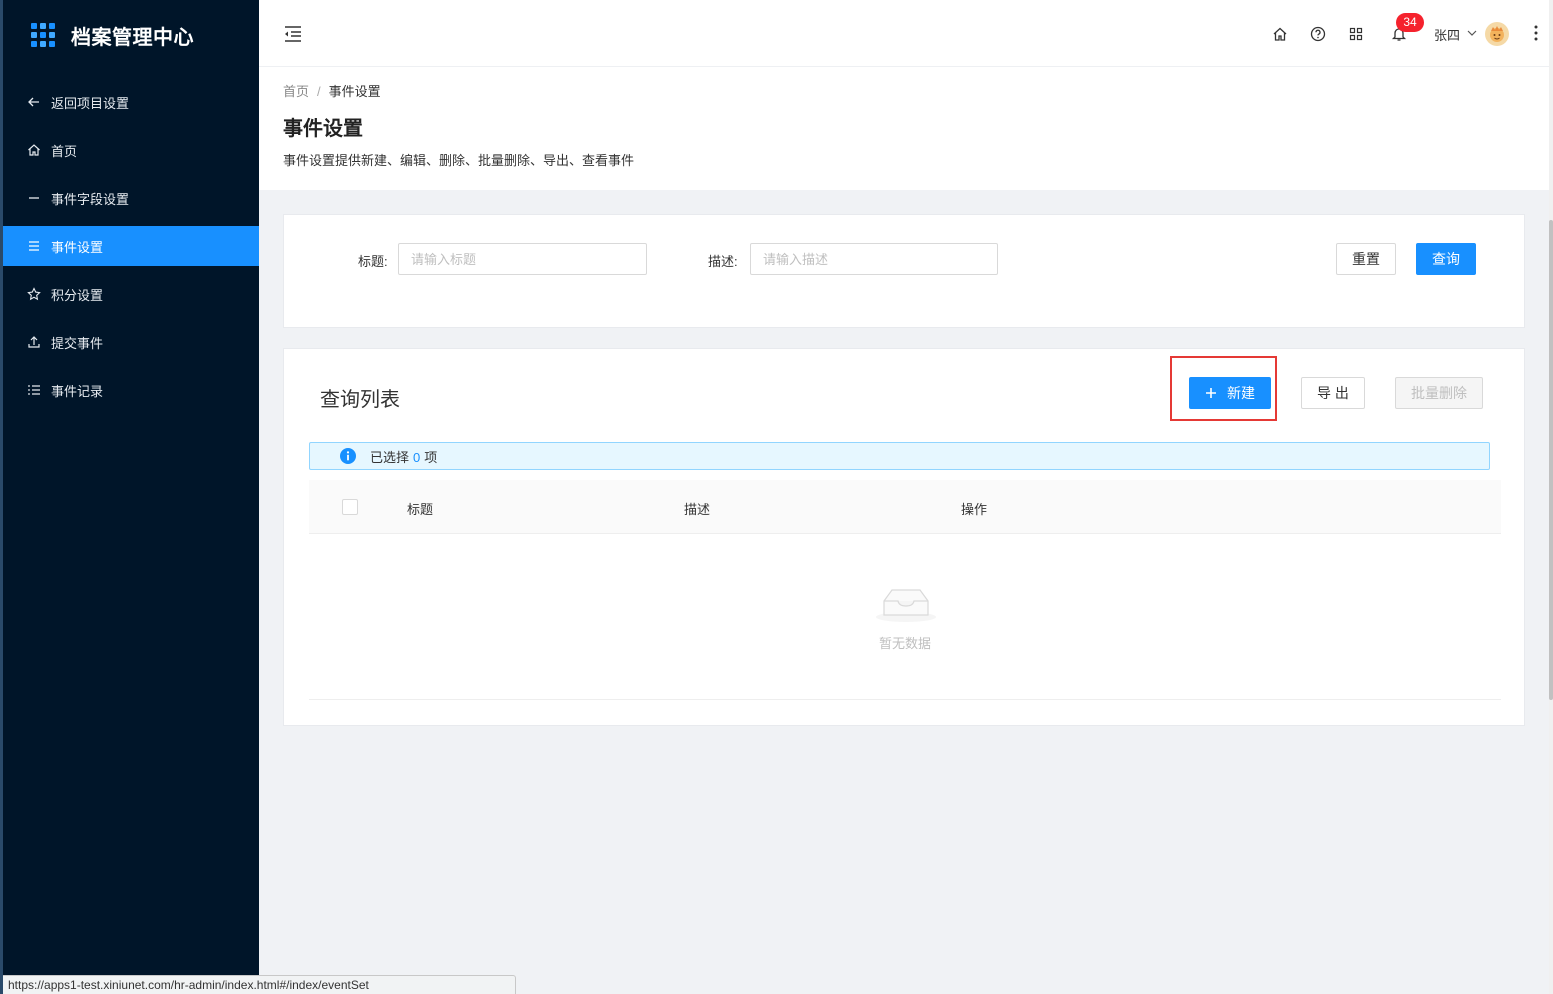 Image resolution: width=1553 pixels, height=994 pixels. I want to click on dash-icon, so click(34, 198).